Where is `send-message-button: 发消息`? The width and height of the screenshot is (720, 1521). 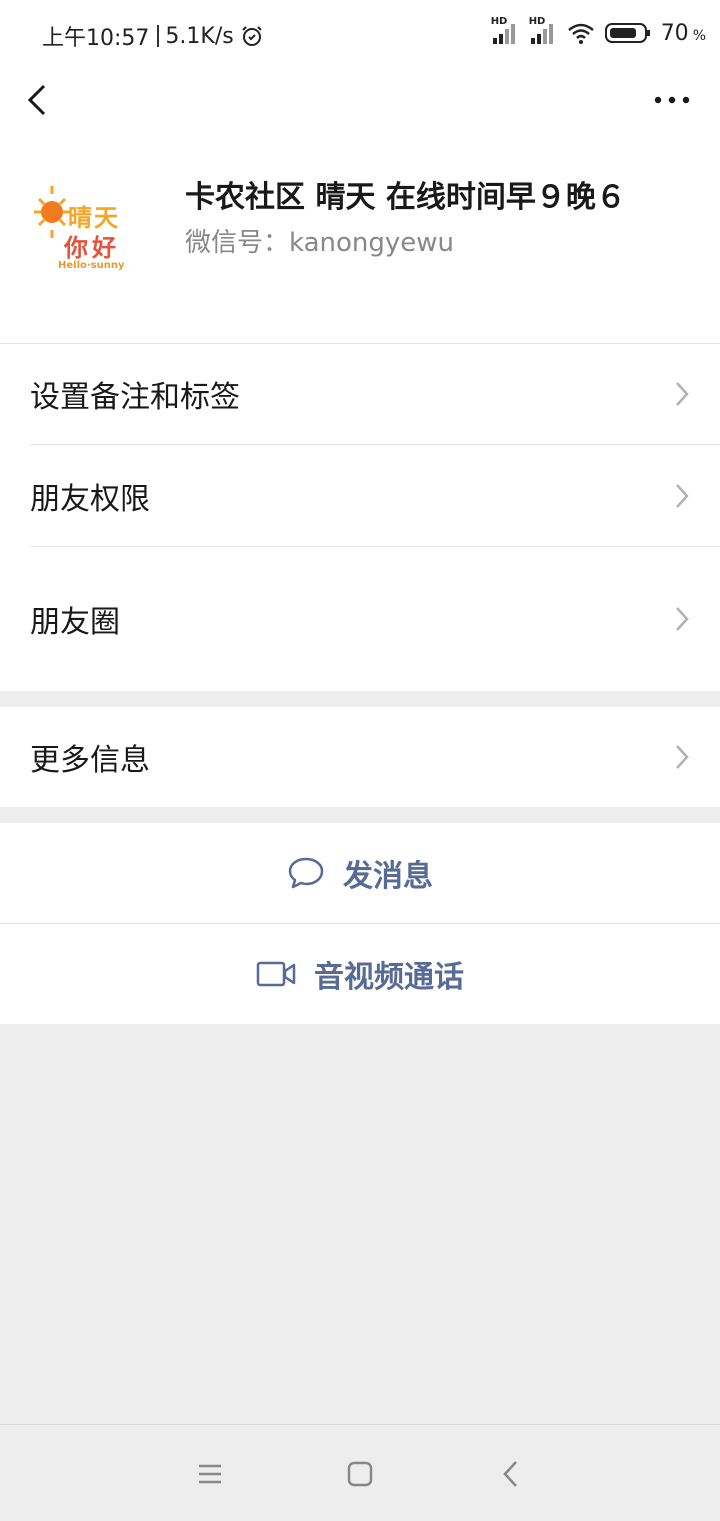 send-message-button: 发消息 is located at coordinates (360, 873).